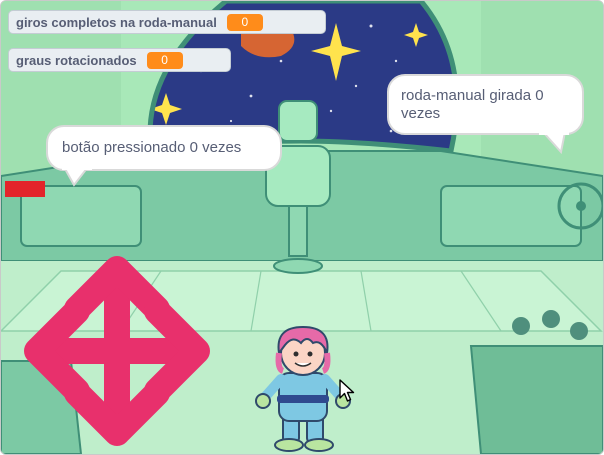 This screenshot has height=455, width=604. What do you see at coordinates (164, 60) in the screenshot?
I see `monitor-degrees-rotated-value: 0` at bounding box center [164, 60].